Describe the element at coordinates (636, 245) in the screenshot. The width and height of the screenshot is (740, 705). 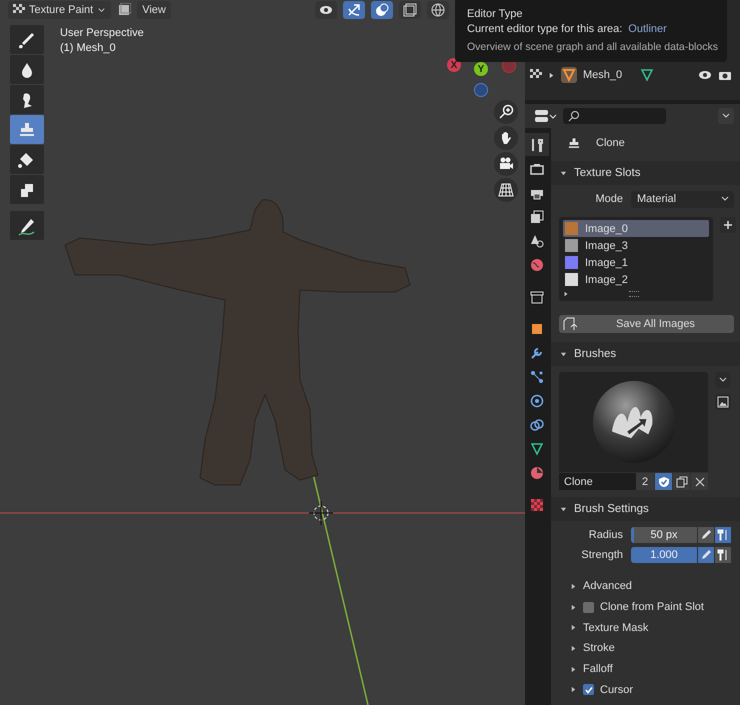
I see `slot-item: Image_3` at that location.